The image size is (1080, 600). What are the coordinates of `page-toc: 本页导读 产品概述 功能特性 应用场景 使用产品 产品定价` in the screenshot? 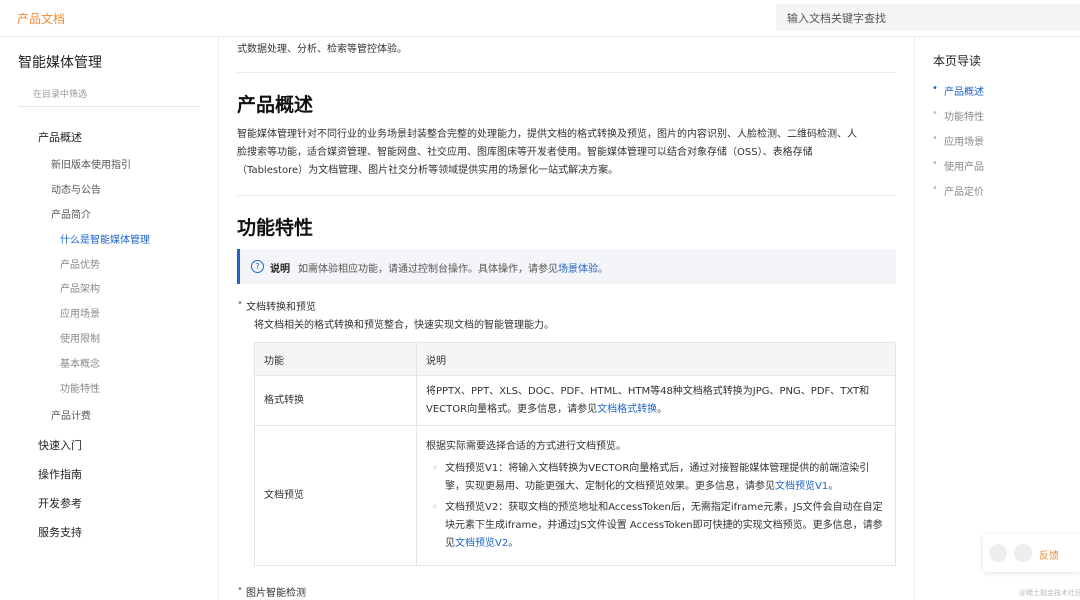 It's located at (997, 318).